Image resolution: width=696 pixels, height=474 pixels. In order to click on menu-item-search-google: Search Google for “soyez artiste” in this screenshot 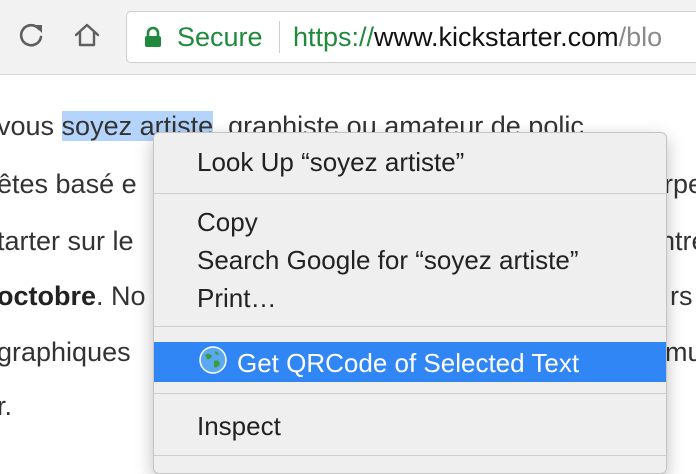, I will do `click(410, 259)`.